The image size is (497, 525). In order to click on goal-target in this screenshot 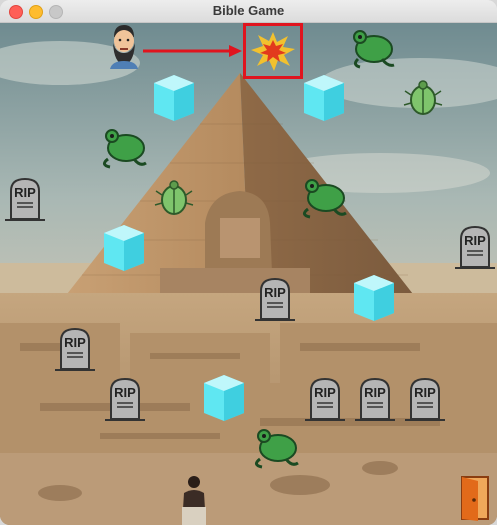, I will do `click(273, 51)`.